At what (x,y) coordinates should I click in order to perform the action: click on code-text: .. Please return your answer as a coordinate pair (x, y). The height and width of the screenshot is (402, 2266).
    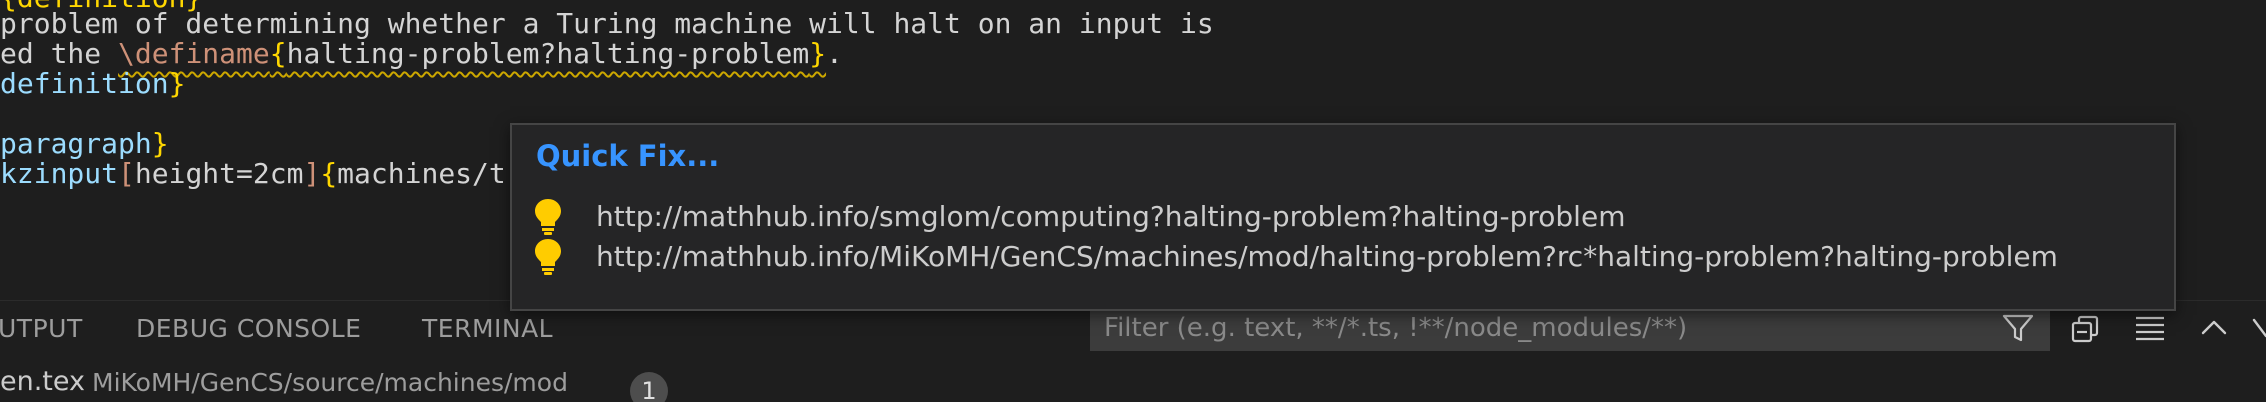
    Looking at the image, I should click on (834, 53).